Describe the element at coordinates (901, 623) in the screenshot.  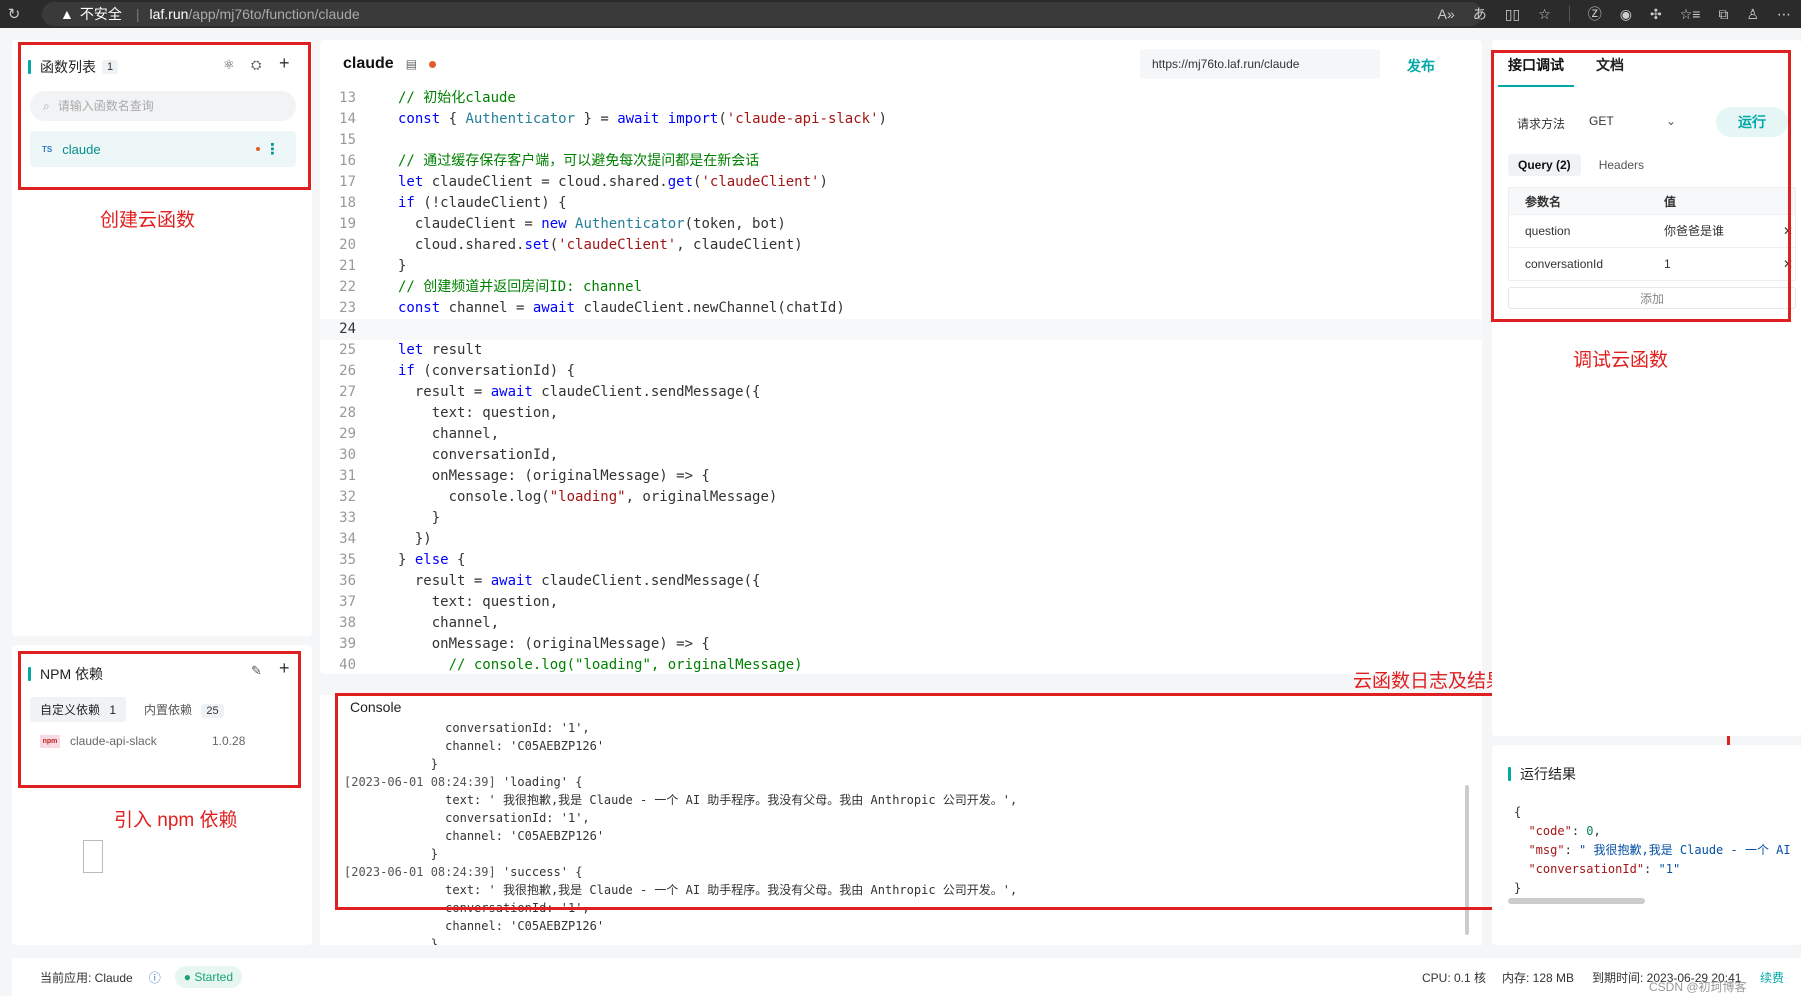
I see `code-line: 38 channel,` at that location.